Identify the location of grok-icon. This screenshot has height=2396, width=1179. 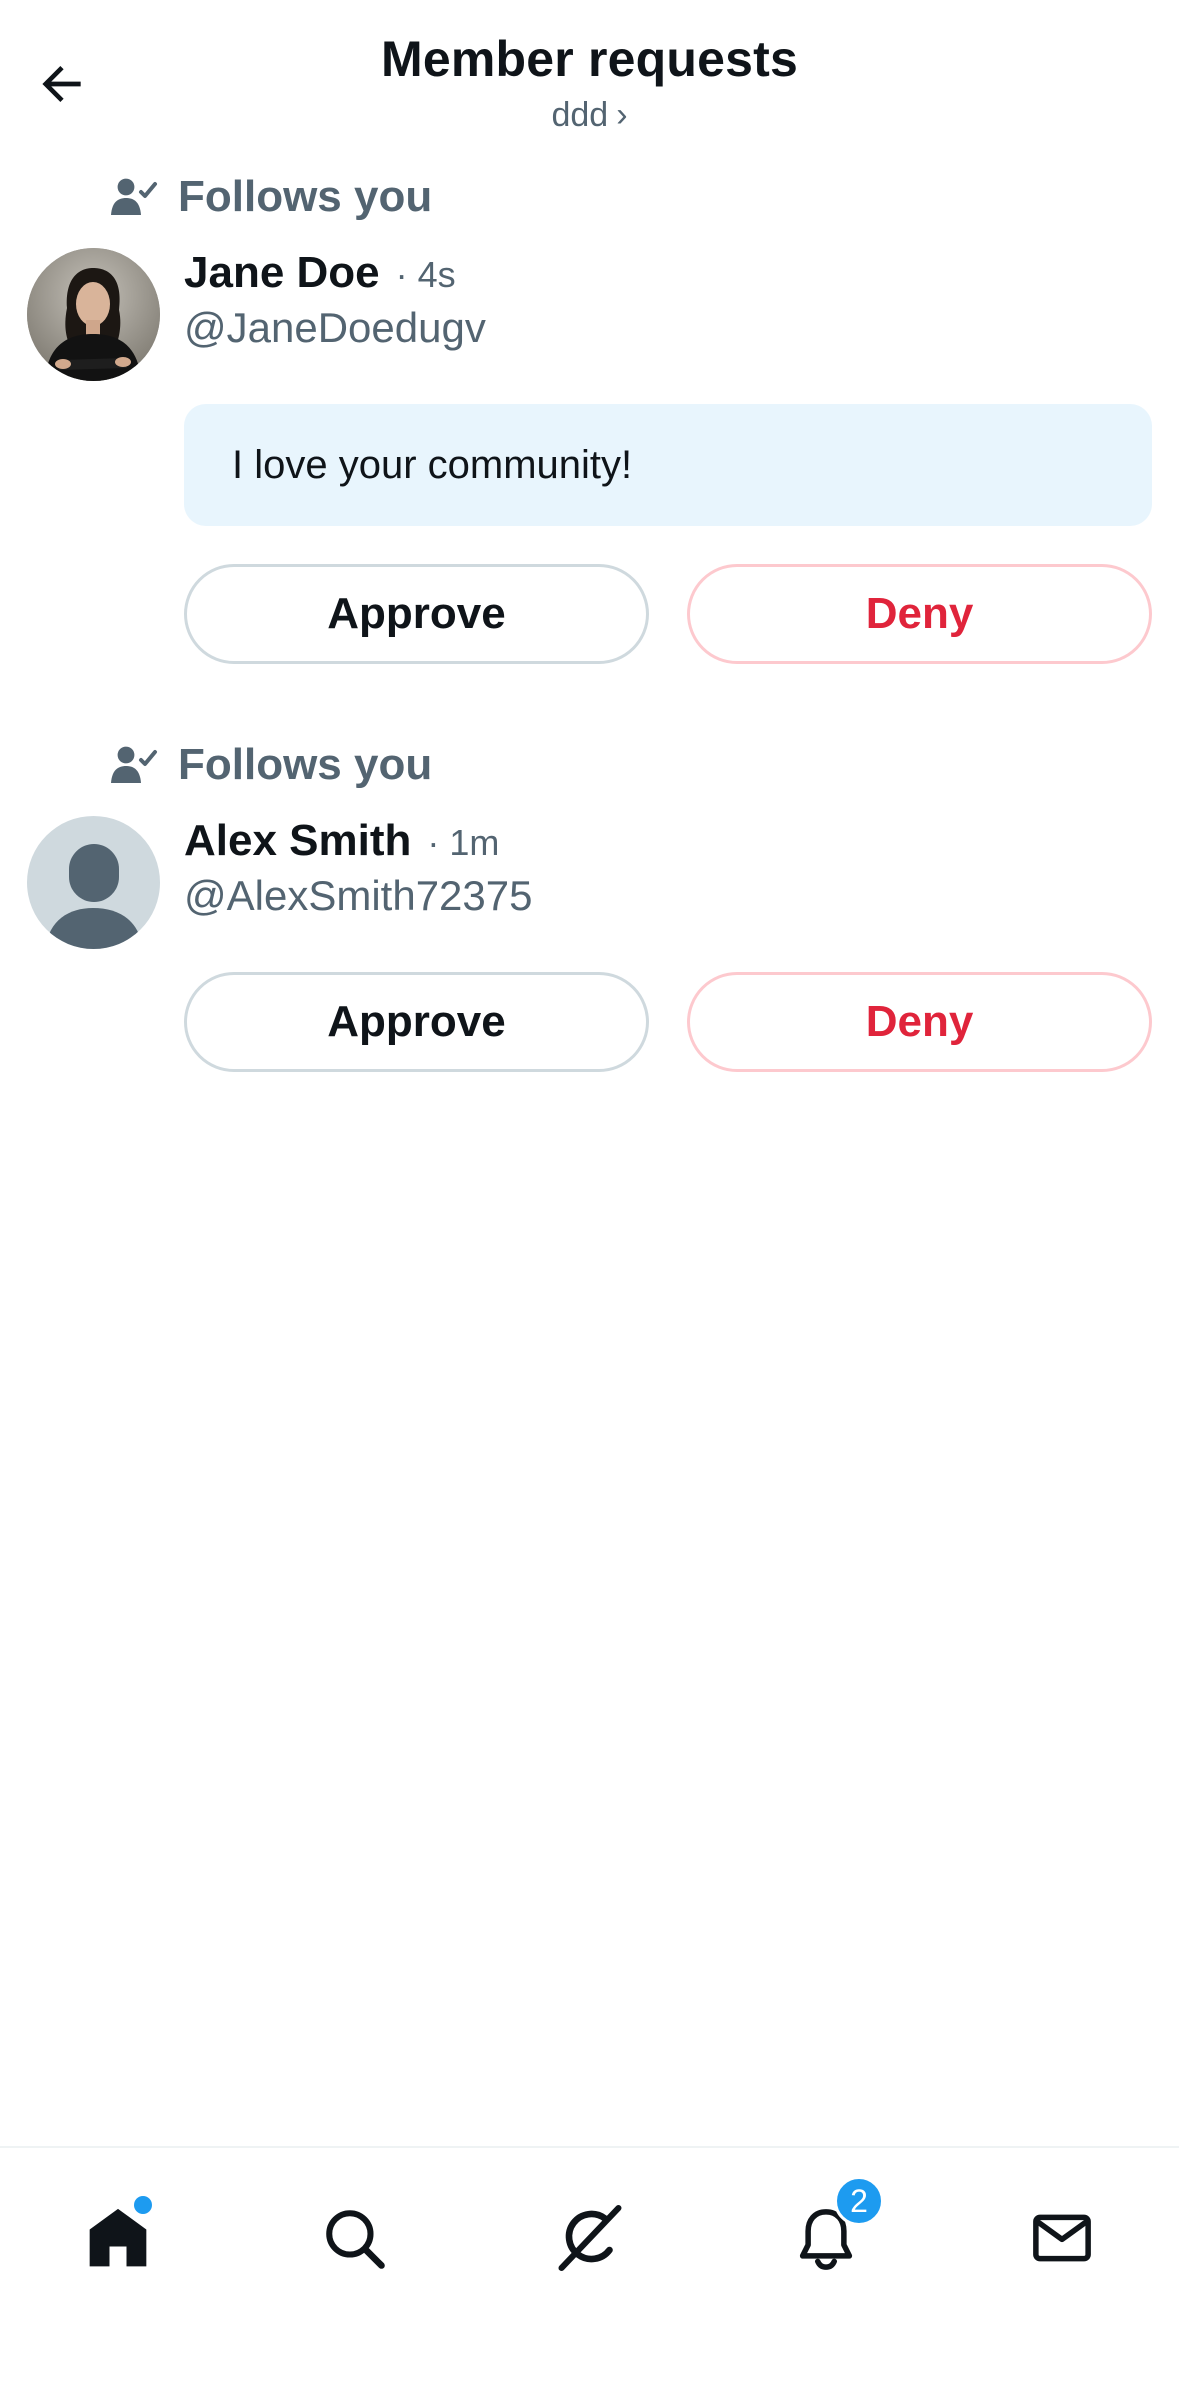
(590, 2238).